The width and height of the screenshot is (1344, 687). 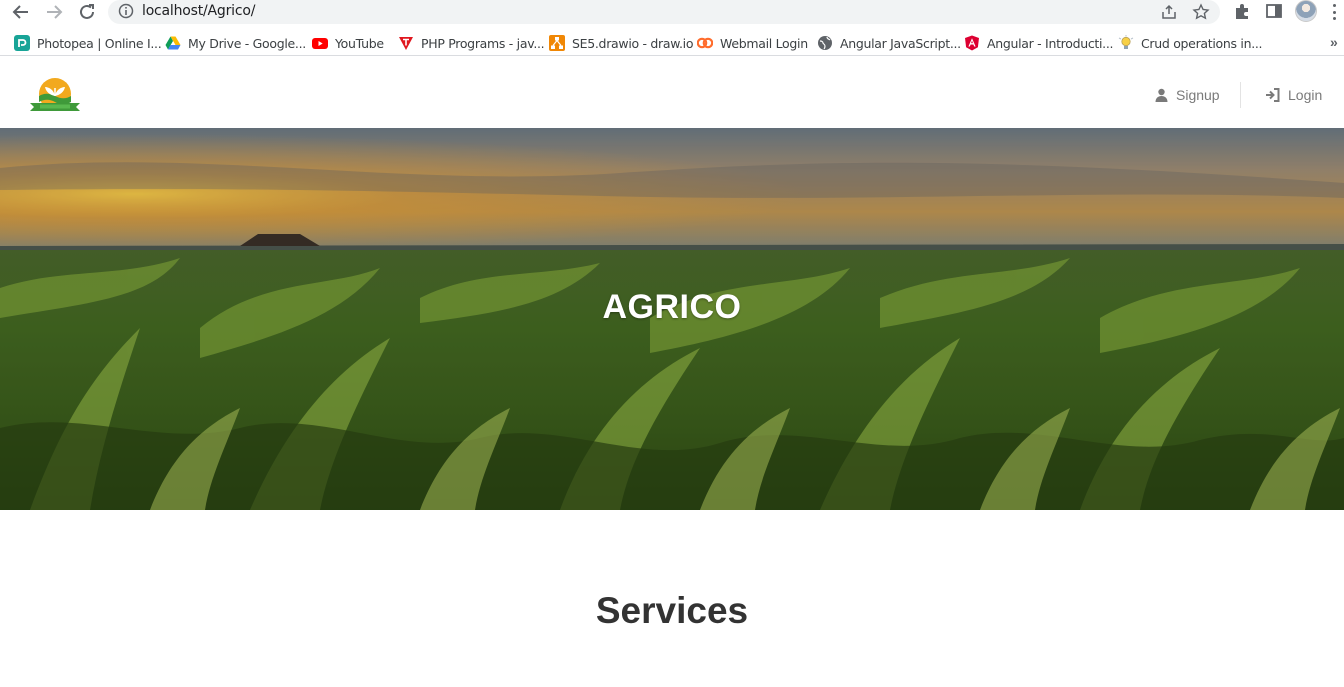 I want to click on signup-link: Signup, so click(x=1187, y=95).